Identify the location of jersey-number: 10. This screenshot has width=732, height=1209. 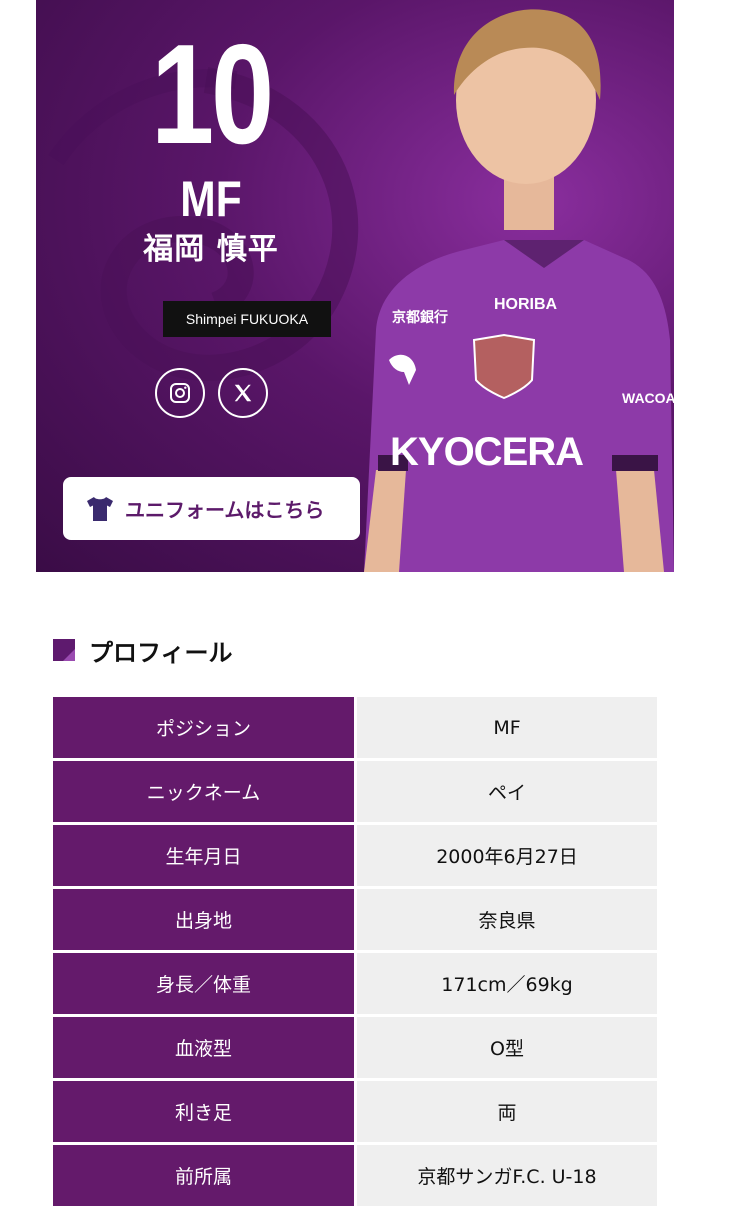
(212, 94).